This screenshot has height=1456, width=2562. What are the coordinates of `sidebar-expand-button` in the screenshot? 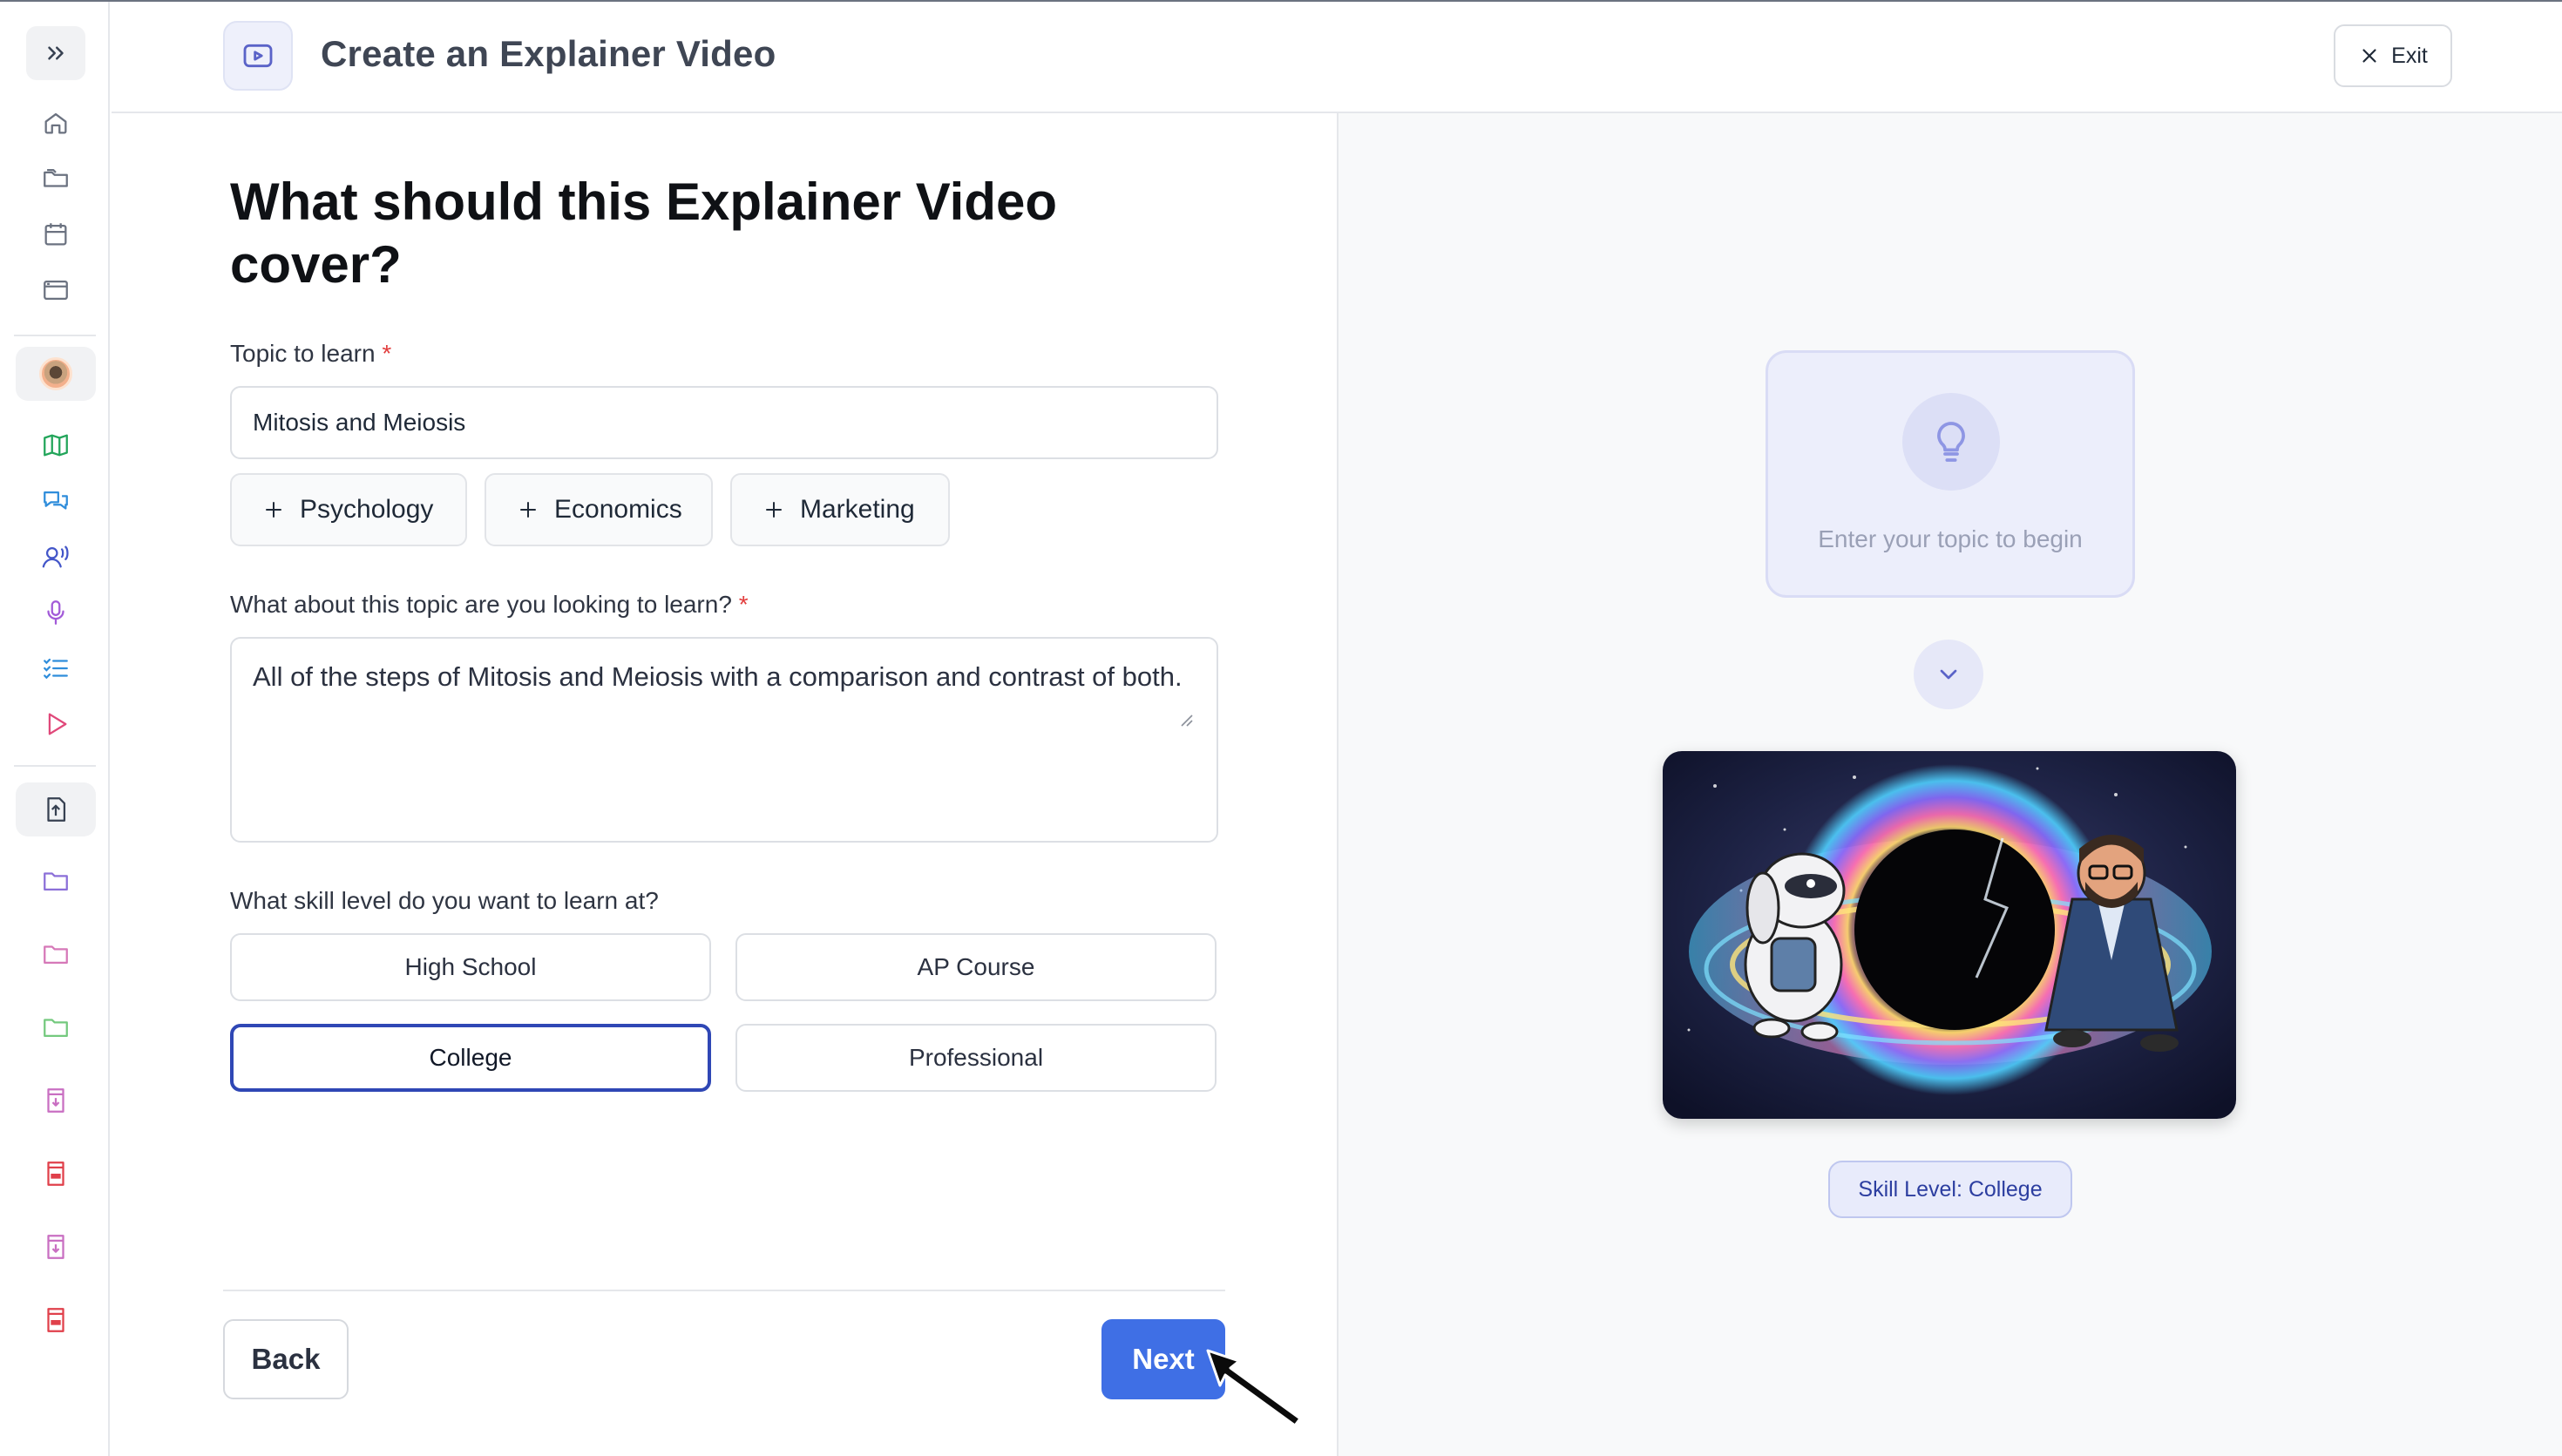 It's located at (55, 53).